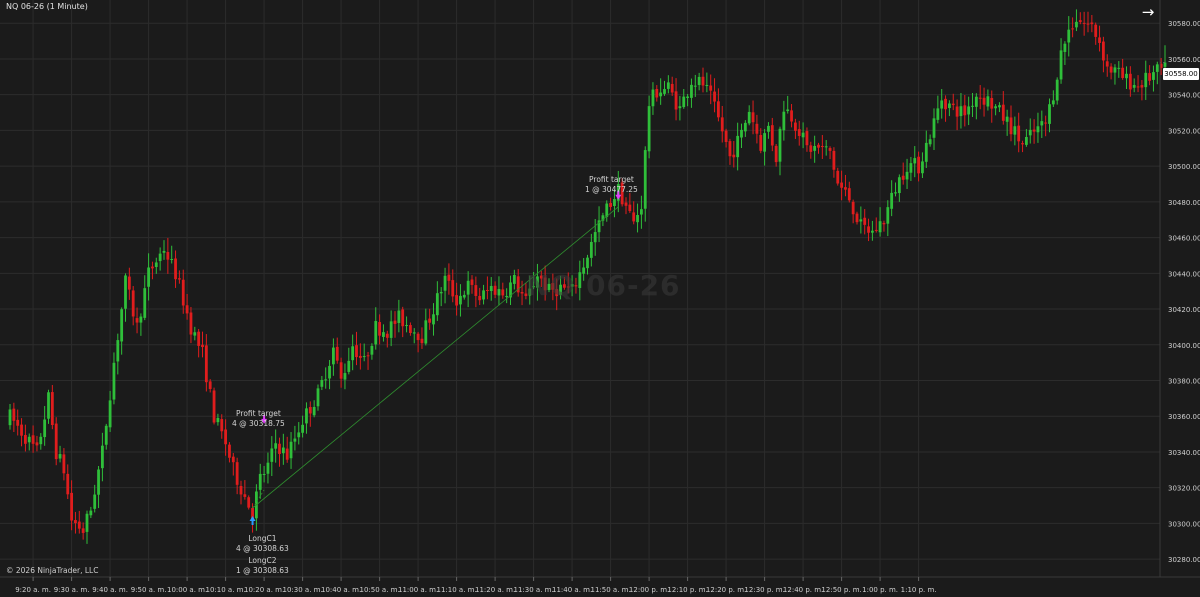  What do you see at coordinates (457, 590) in the screenshot?
I see `x-tick-label: 11:10 a. m.` at bounding box center [457, 590].